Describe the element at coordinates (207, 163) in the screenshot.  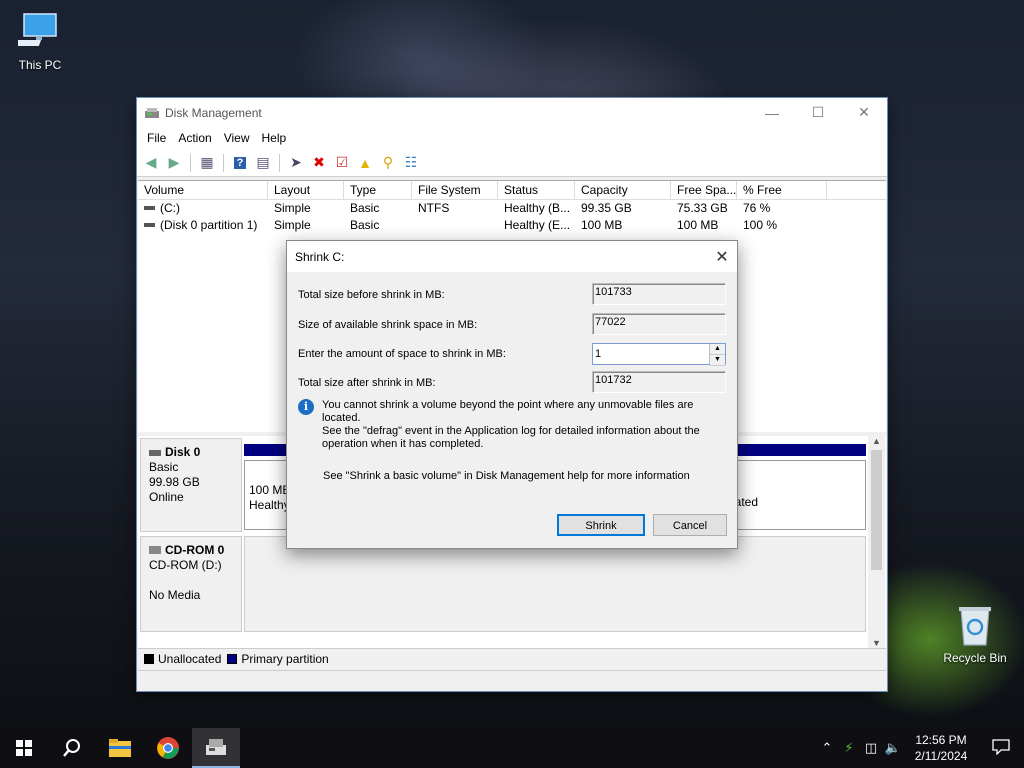
I see `properties-icon: ▦` at that location.